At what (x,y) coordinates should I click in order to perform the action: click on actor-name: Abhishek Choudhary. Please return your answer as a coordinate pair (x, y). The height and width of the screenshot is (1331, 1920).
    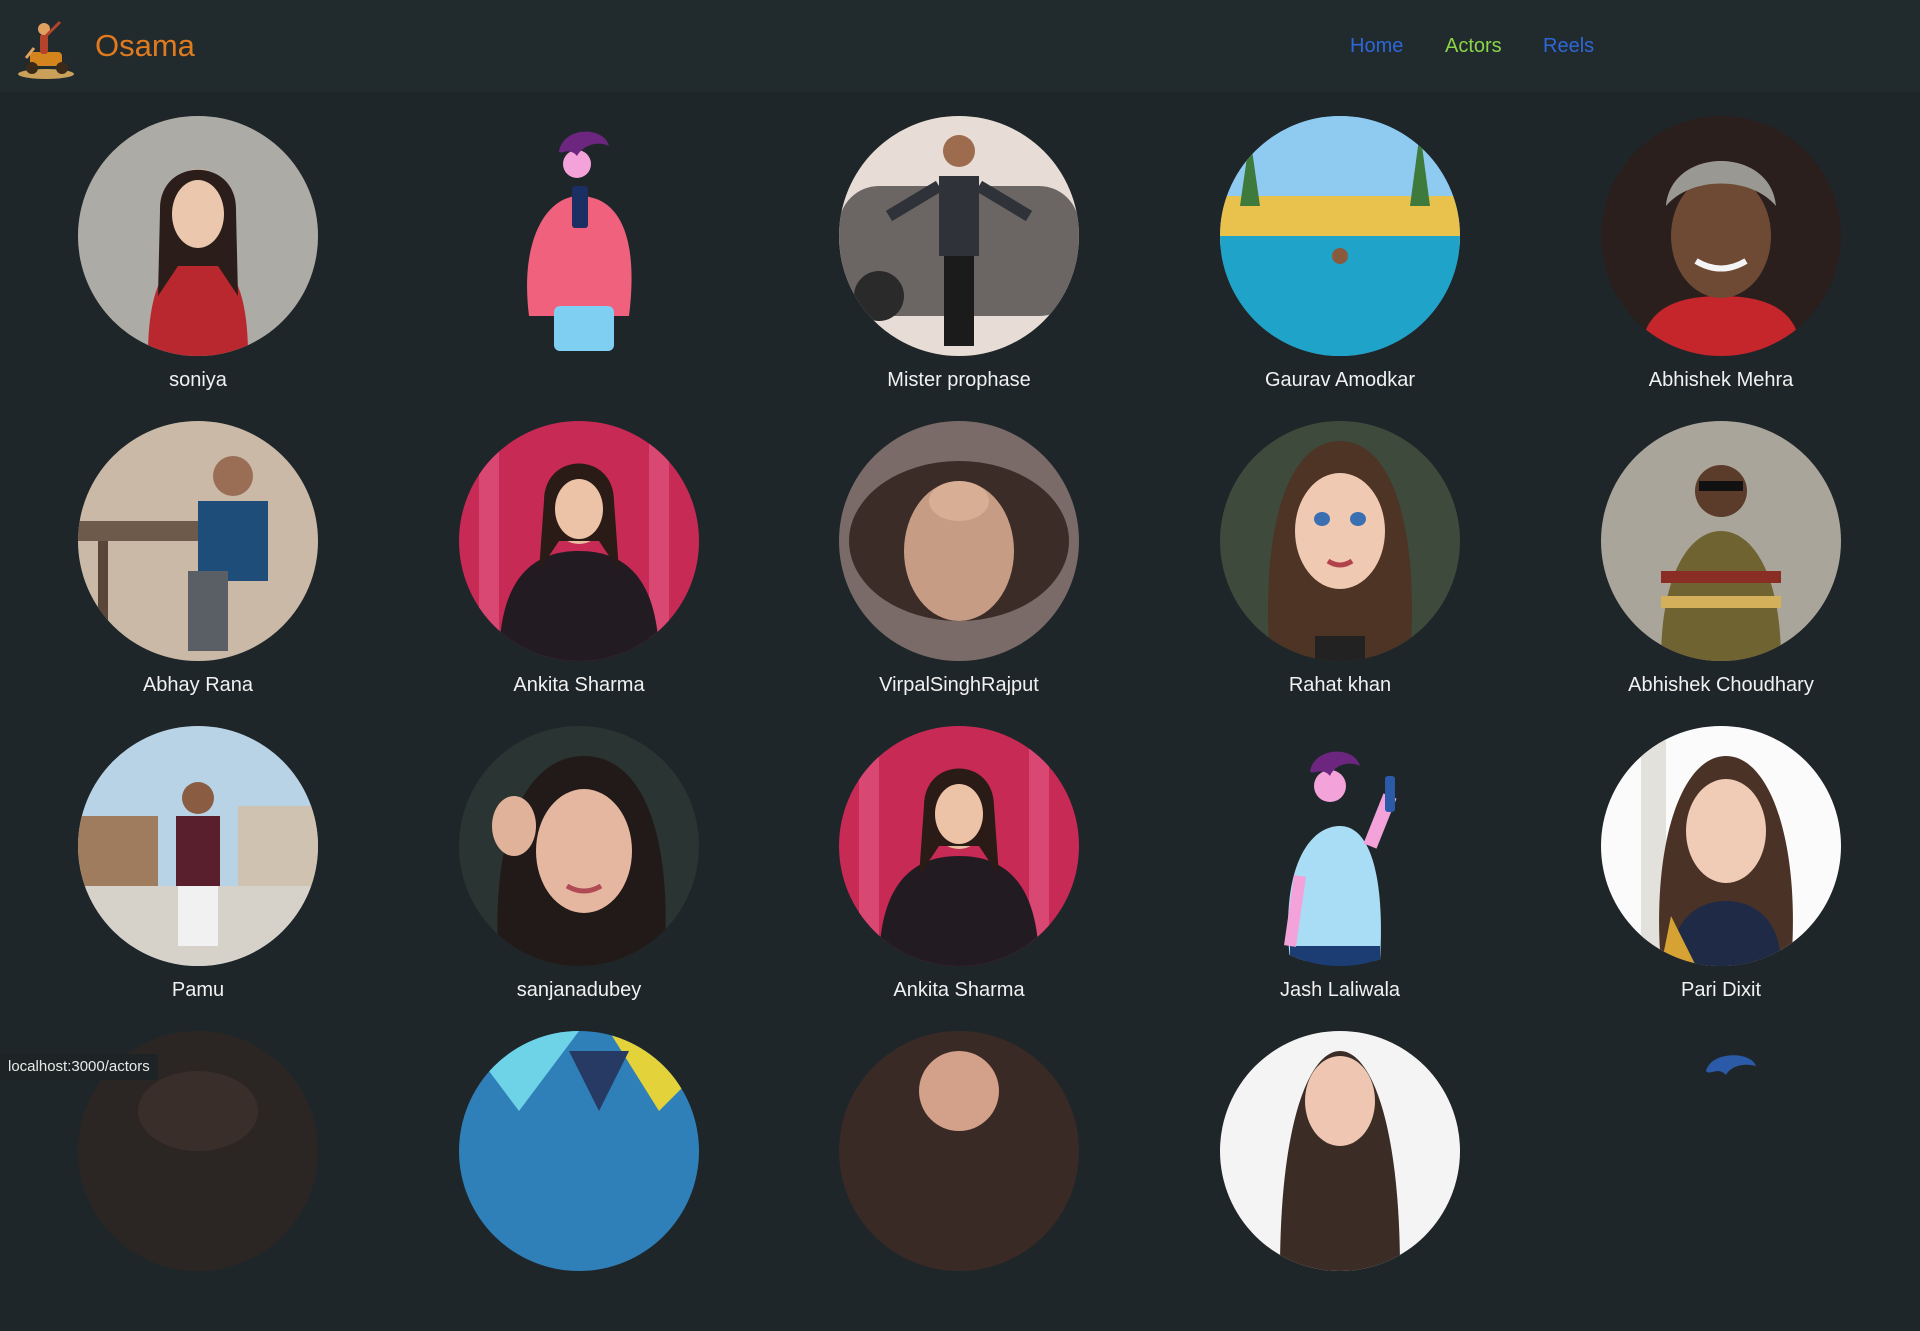
    Looking at the image, I should click on (1721, 685).